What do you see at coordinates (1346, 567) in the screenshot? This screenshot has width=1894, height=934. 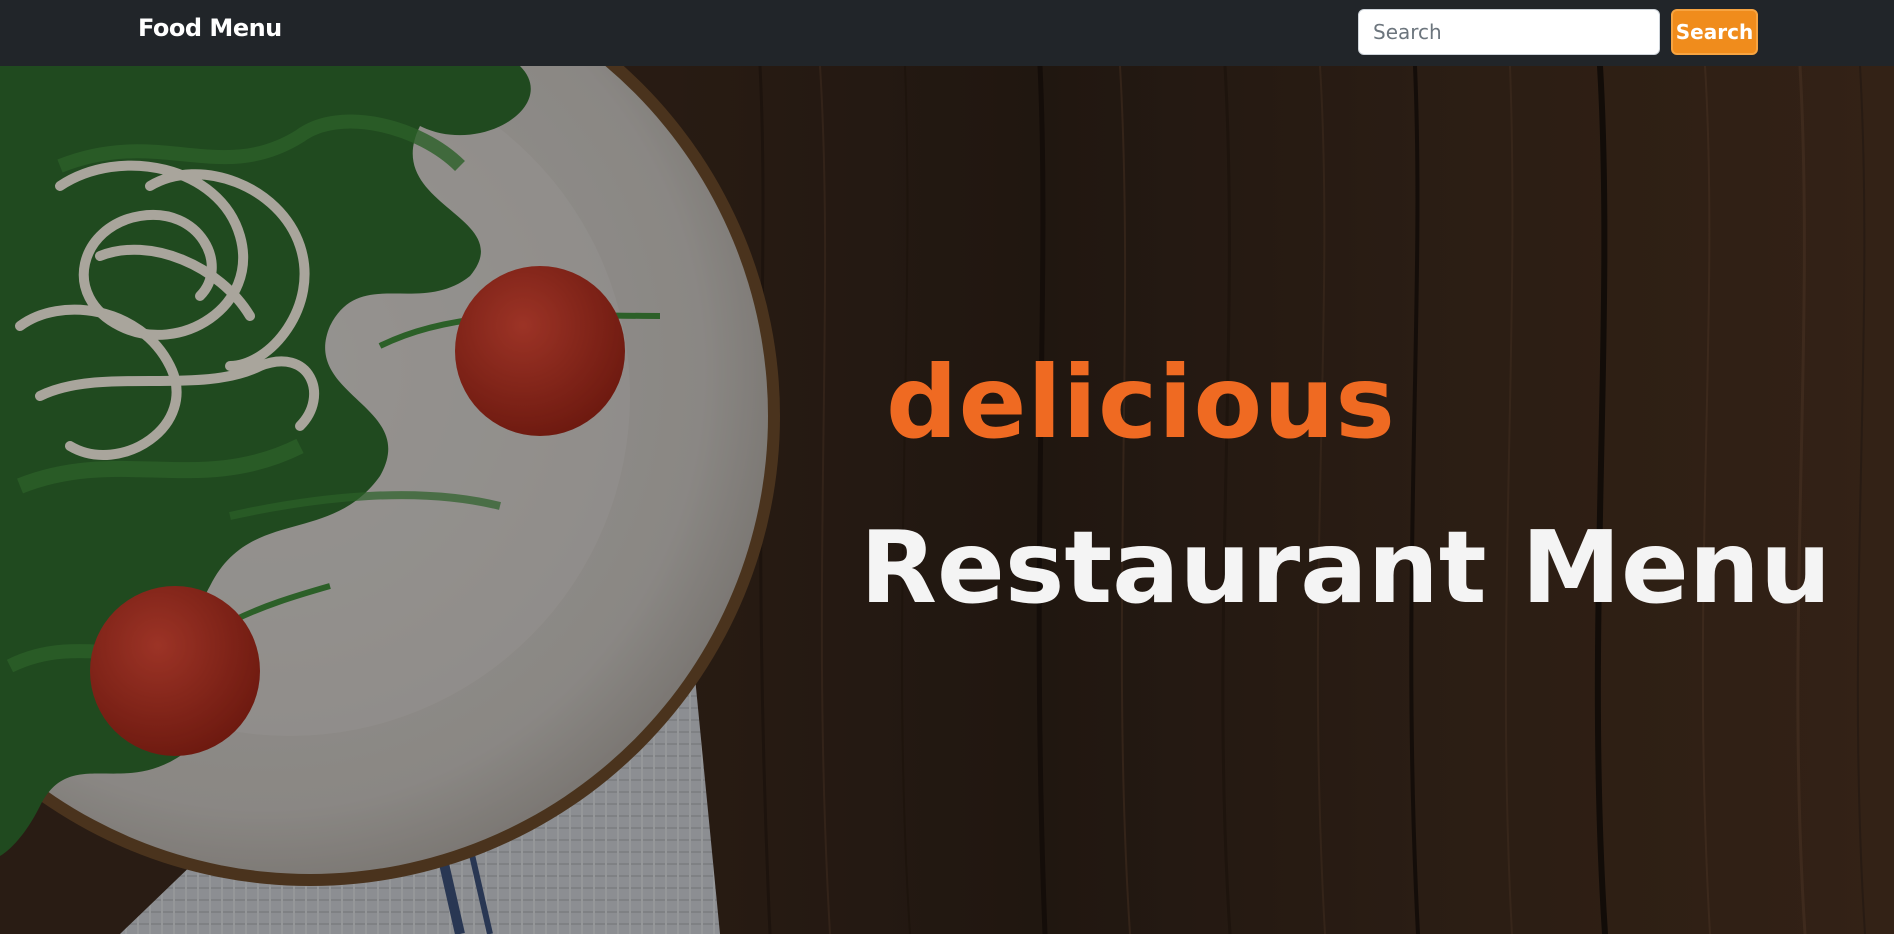 I see `hero-title: Restaurant Menu` at bounding box center [1346, 567].